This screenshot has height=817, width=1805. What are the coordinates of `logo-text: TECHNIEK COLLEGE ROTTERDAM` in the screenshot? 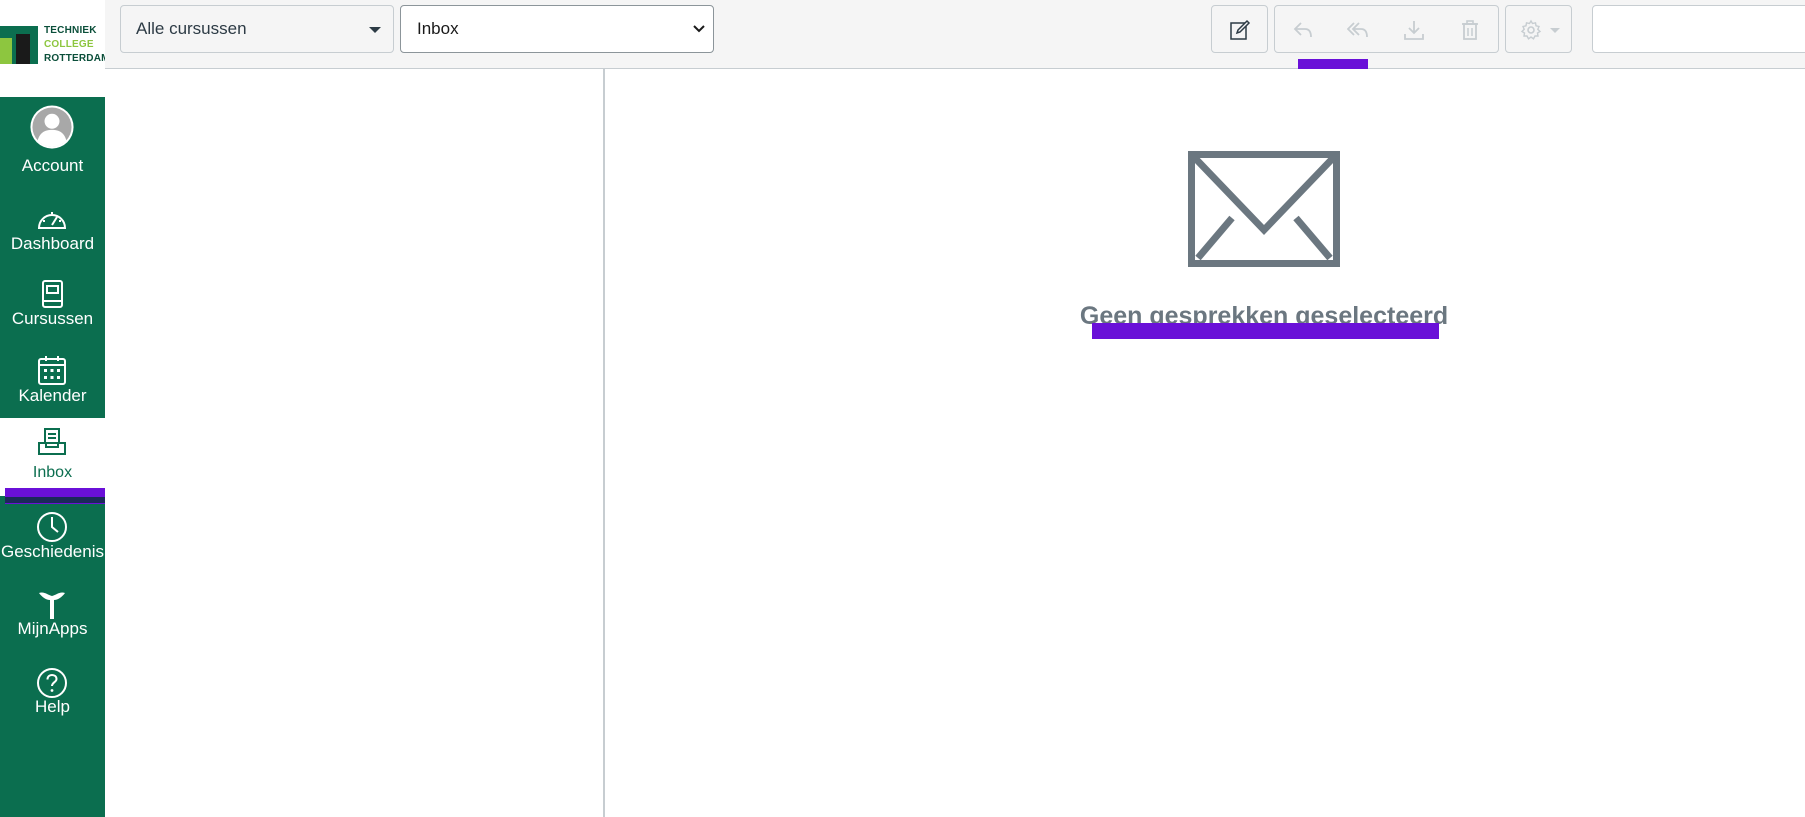 It's located at (77, 45).